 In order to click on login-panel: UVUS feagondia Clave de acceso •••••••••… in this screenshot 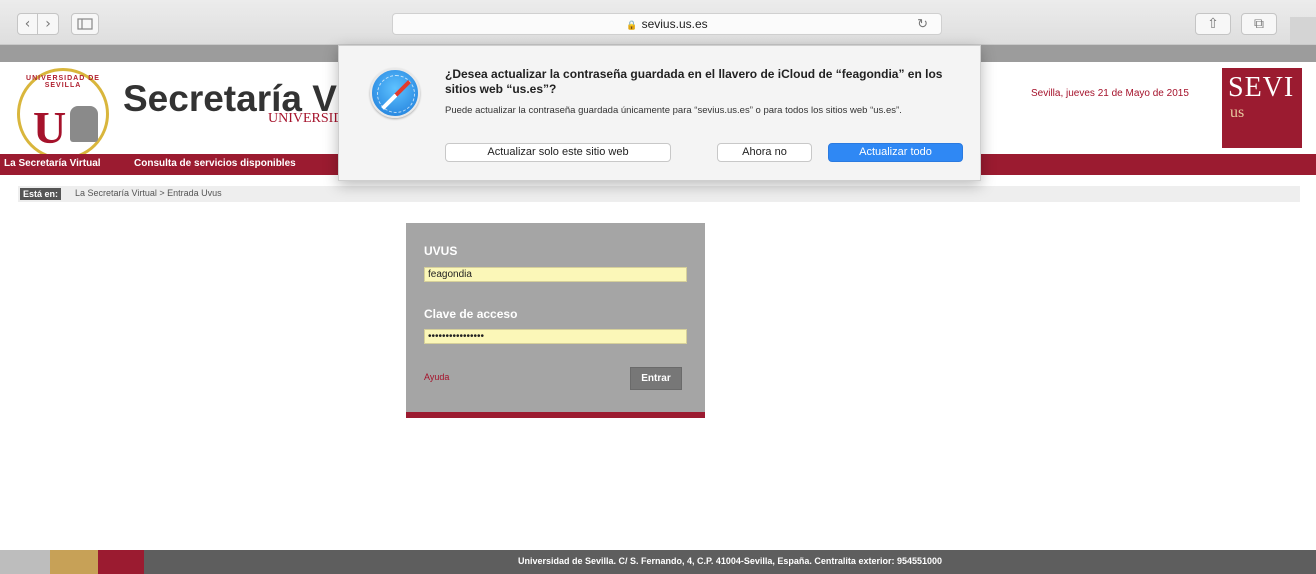, I will do `click(555, 320)`.